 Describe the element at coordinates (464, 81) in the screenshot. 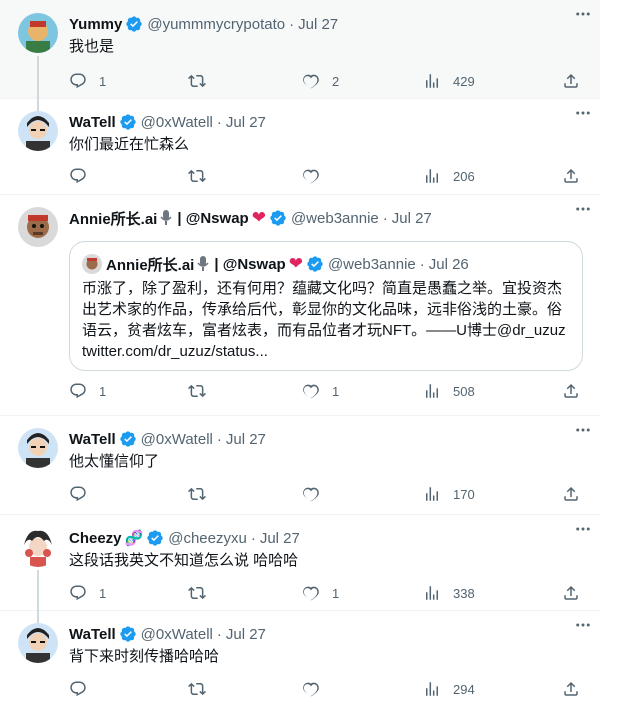

I see `views-count: 429` at that location.